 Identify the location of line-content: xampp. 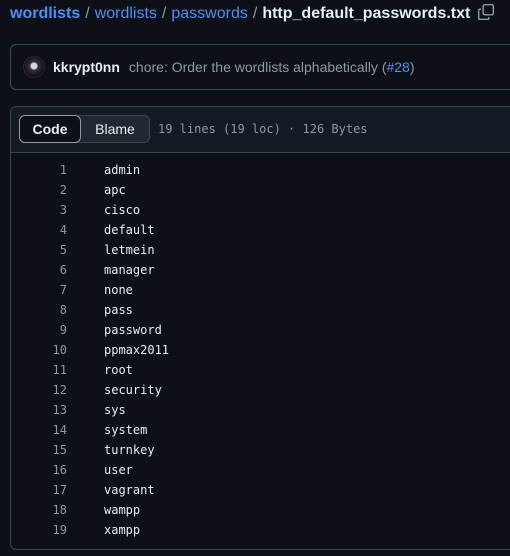
(122, 530).